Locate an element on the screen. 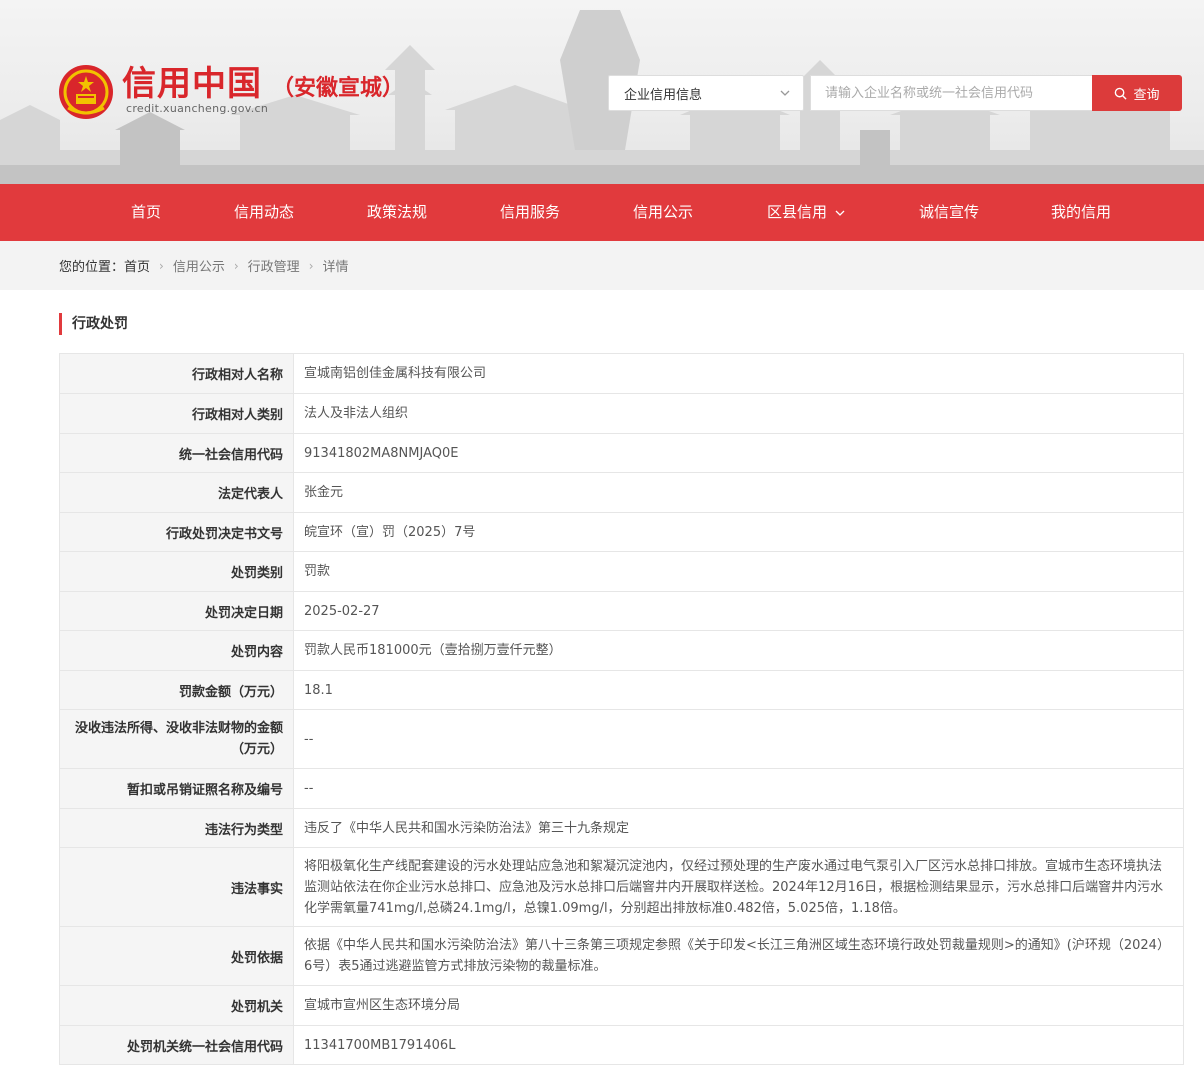  nav-item-county-credit: 区县信用 is located at coordinates (807, 212).